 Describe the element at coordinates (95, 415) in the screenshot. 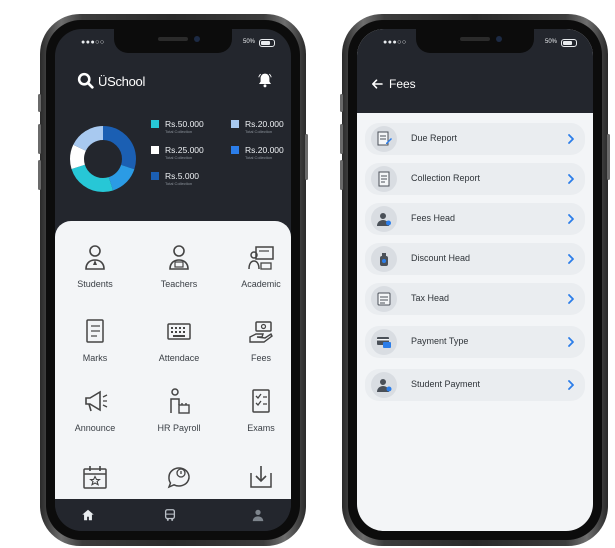

I see `tile-announce: Announce` at that location.